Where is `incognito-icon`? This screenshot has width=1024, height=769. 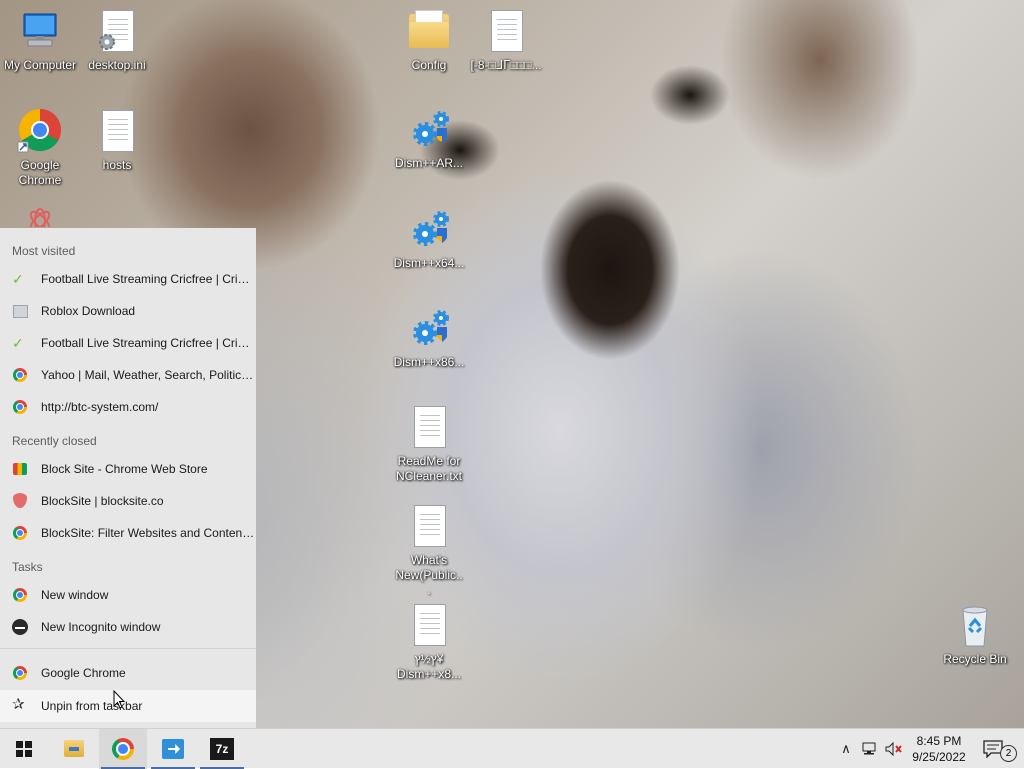 incognito-icon is located at coordinates (20, 627).